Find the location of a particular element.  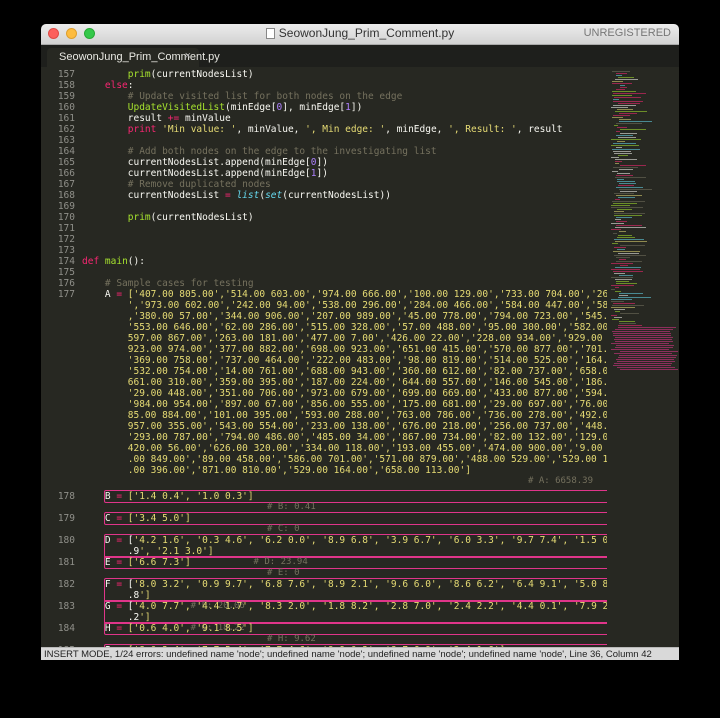

code-line: result += minValue is located at coordinates (156, 118).